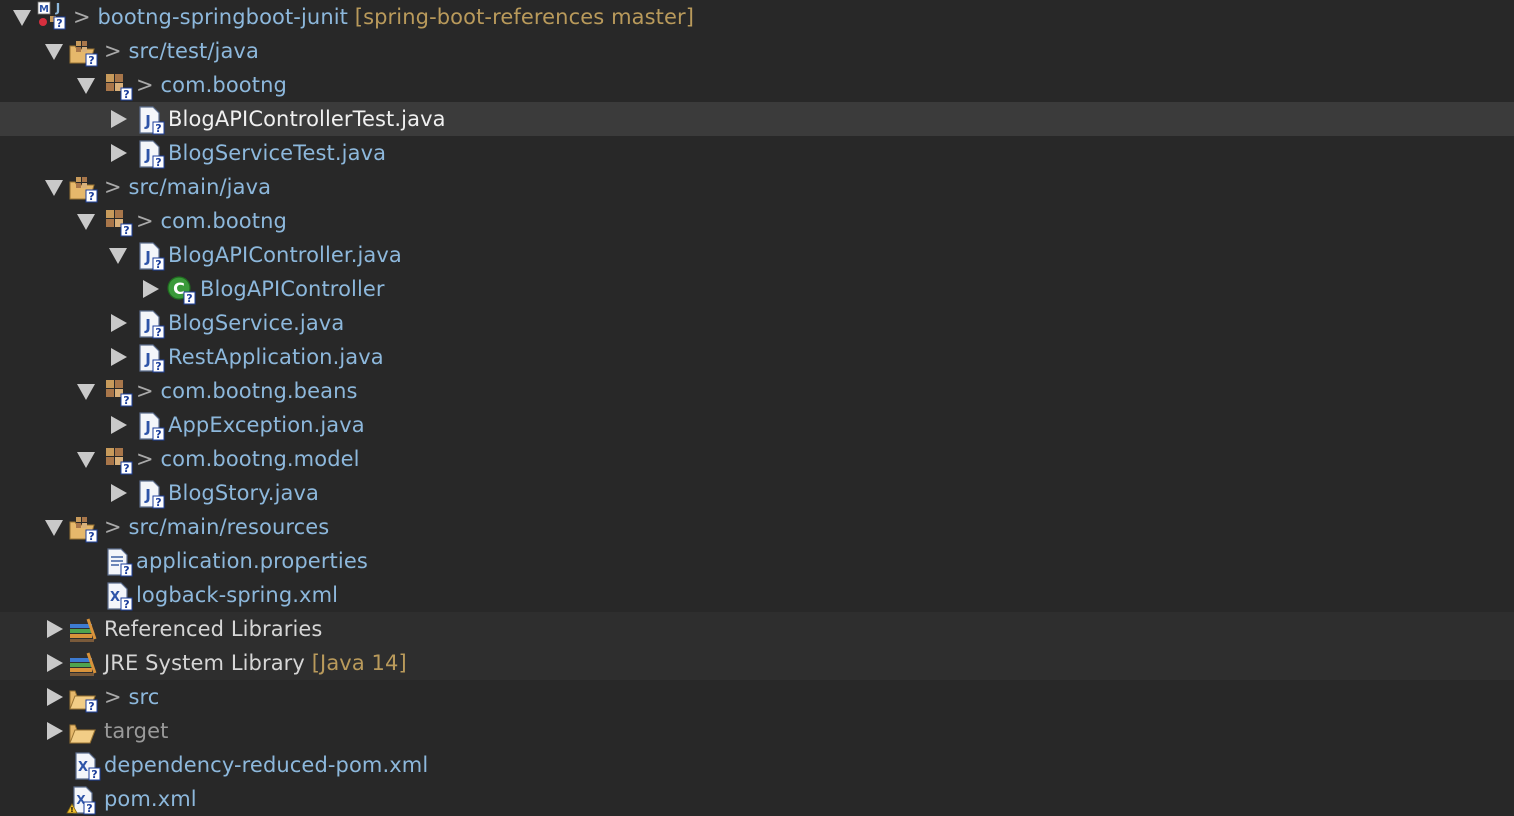  What do you see at coordinates (757, 561) in the screenshot?
I see `tree-row-application-properties: application.properties` at bounding box center [757, 561].